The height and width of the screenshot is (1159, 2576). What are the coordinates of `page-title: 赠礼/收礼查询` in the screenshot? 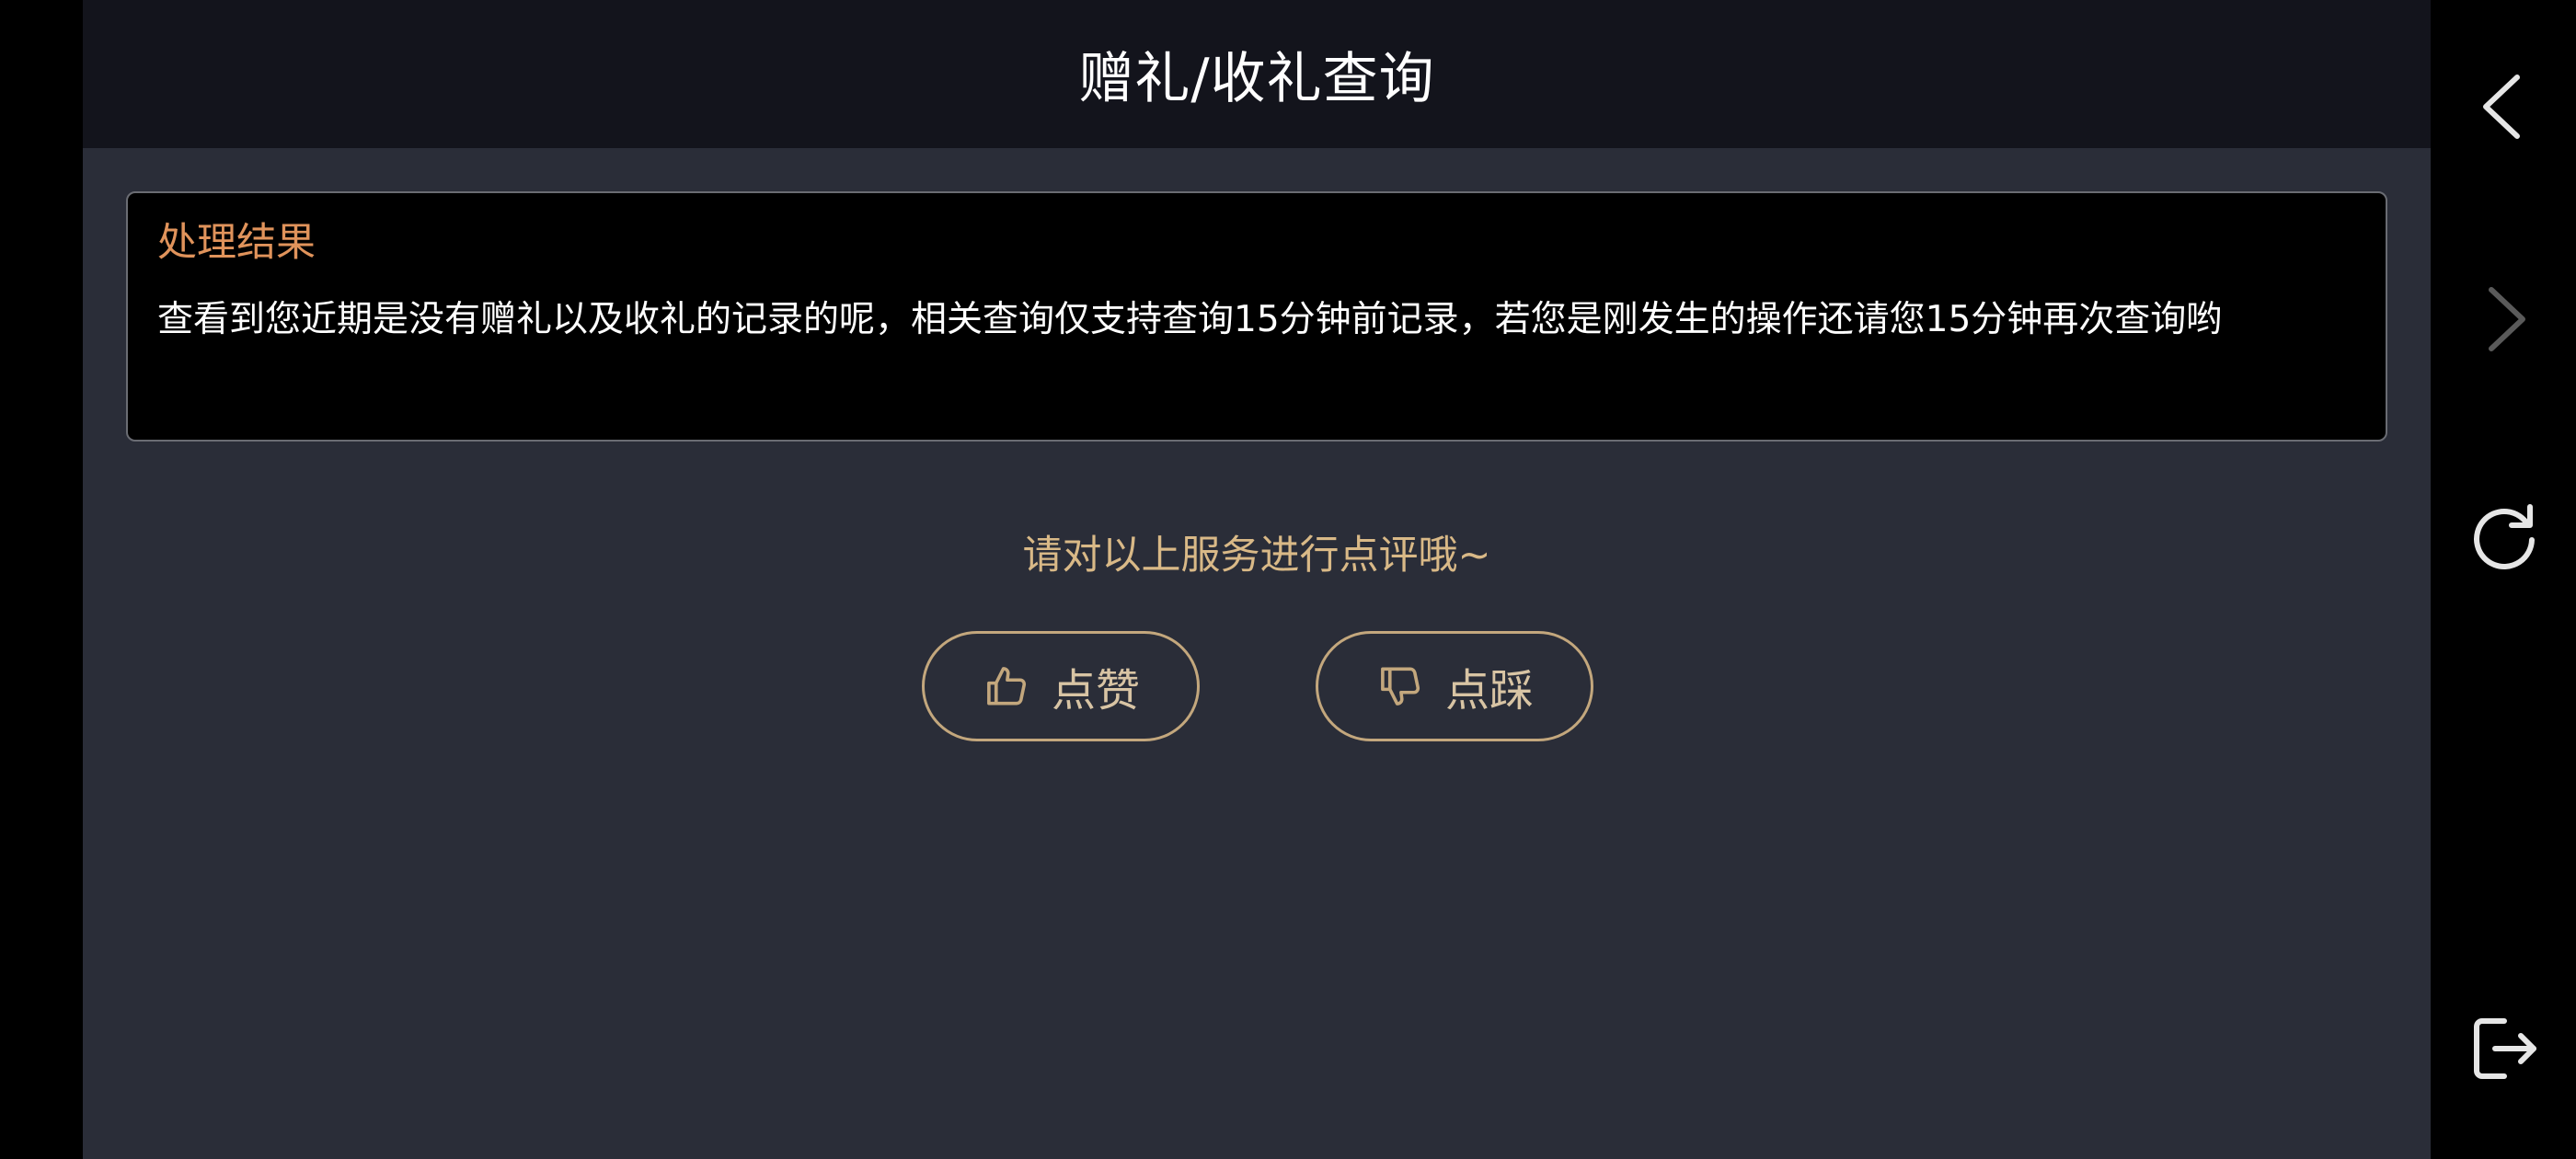 It's located at (1256, 79).